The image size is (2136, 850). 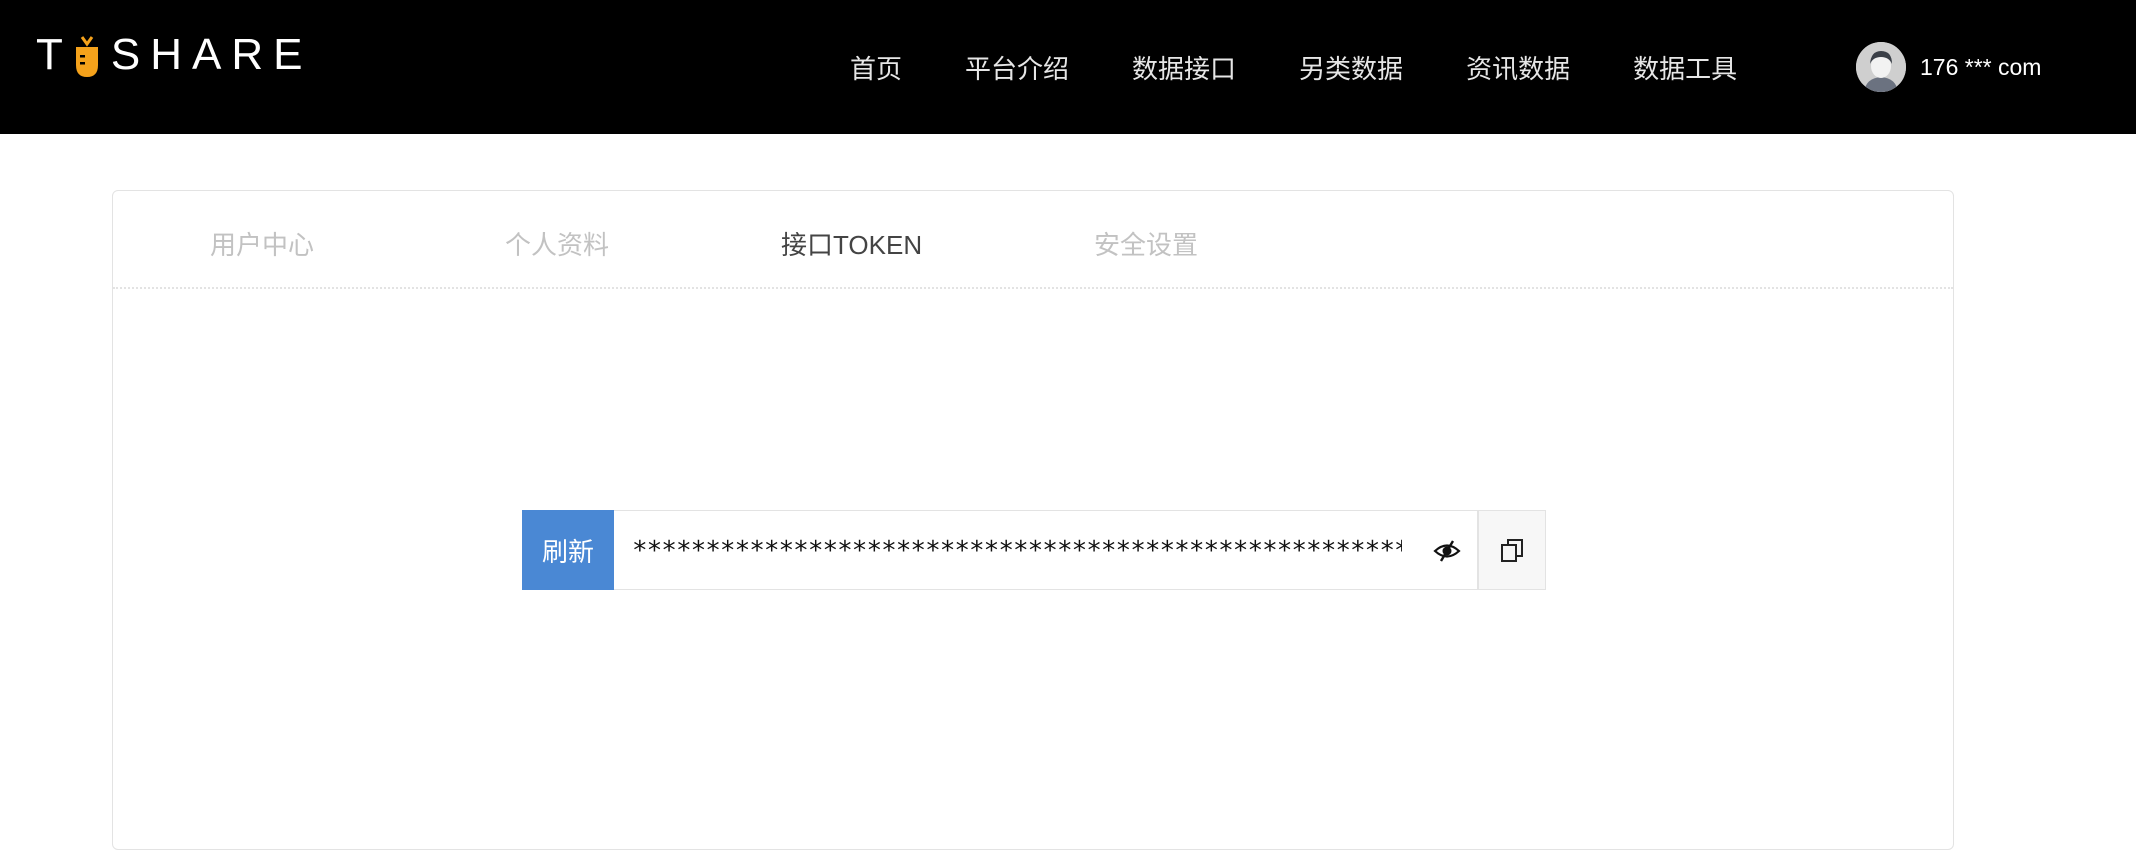 I want to click on token-field, so click(x=1046, y=550).